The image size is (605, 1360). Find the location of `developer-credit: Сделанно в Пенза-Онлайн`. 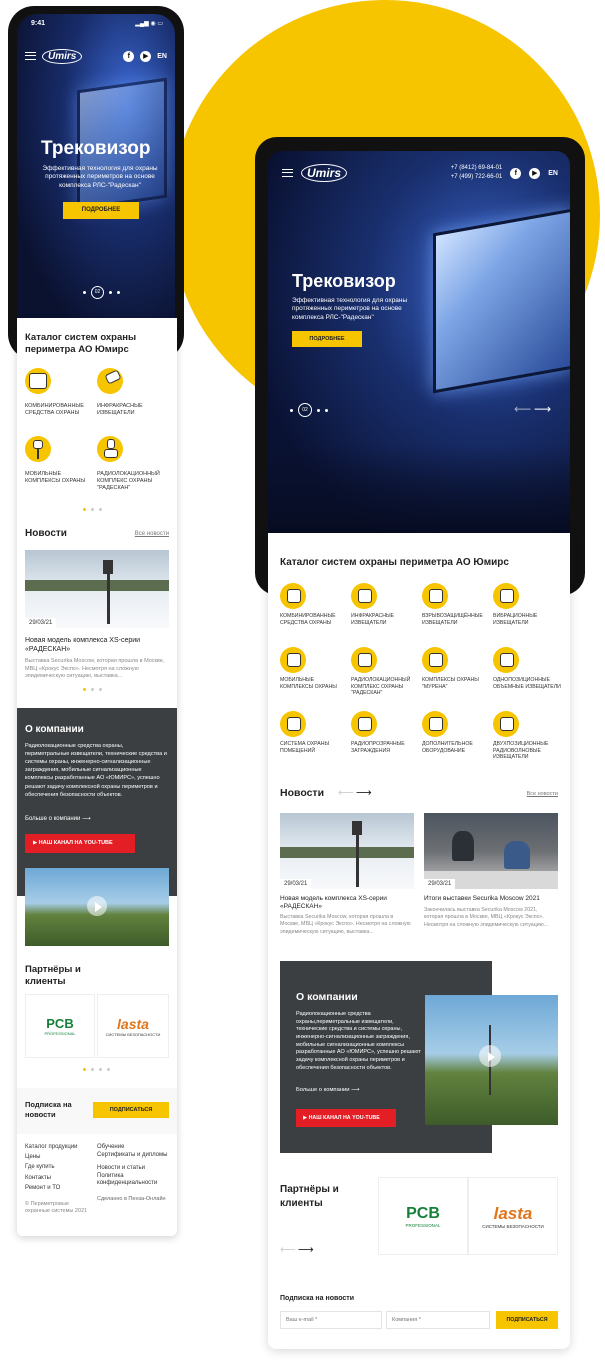

developer-credit: Сделанно в Пенза-Онлайн is located at coordinates (133, 1199).